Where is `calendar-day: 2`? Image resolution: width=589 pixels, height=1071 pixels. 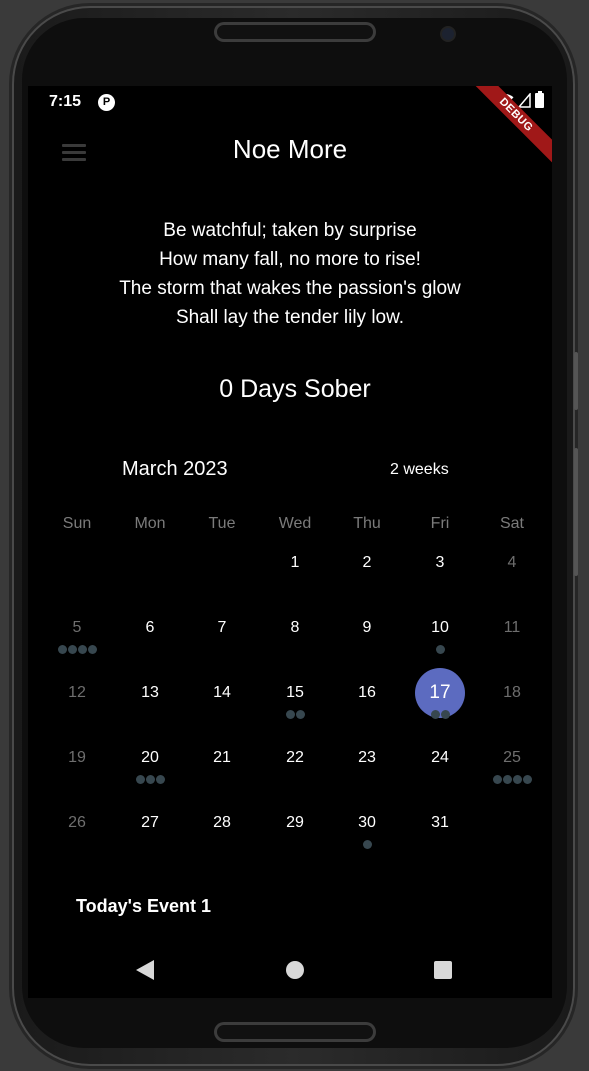
calendar-day: 2 is located at coordinates (367, 563).